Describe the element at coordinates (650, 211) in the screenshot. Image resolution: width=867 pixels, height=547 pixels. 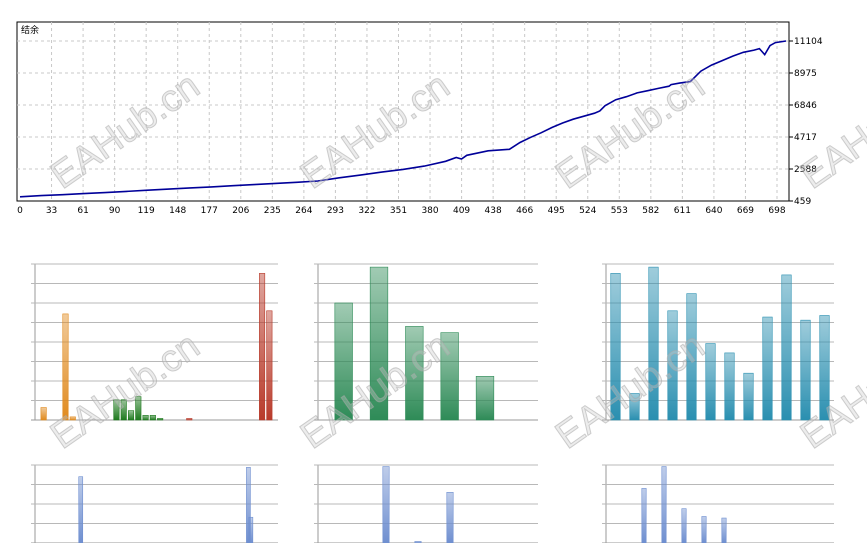
I see `x-tick-label: 582` at that location.